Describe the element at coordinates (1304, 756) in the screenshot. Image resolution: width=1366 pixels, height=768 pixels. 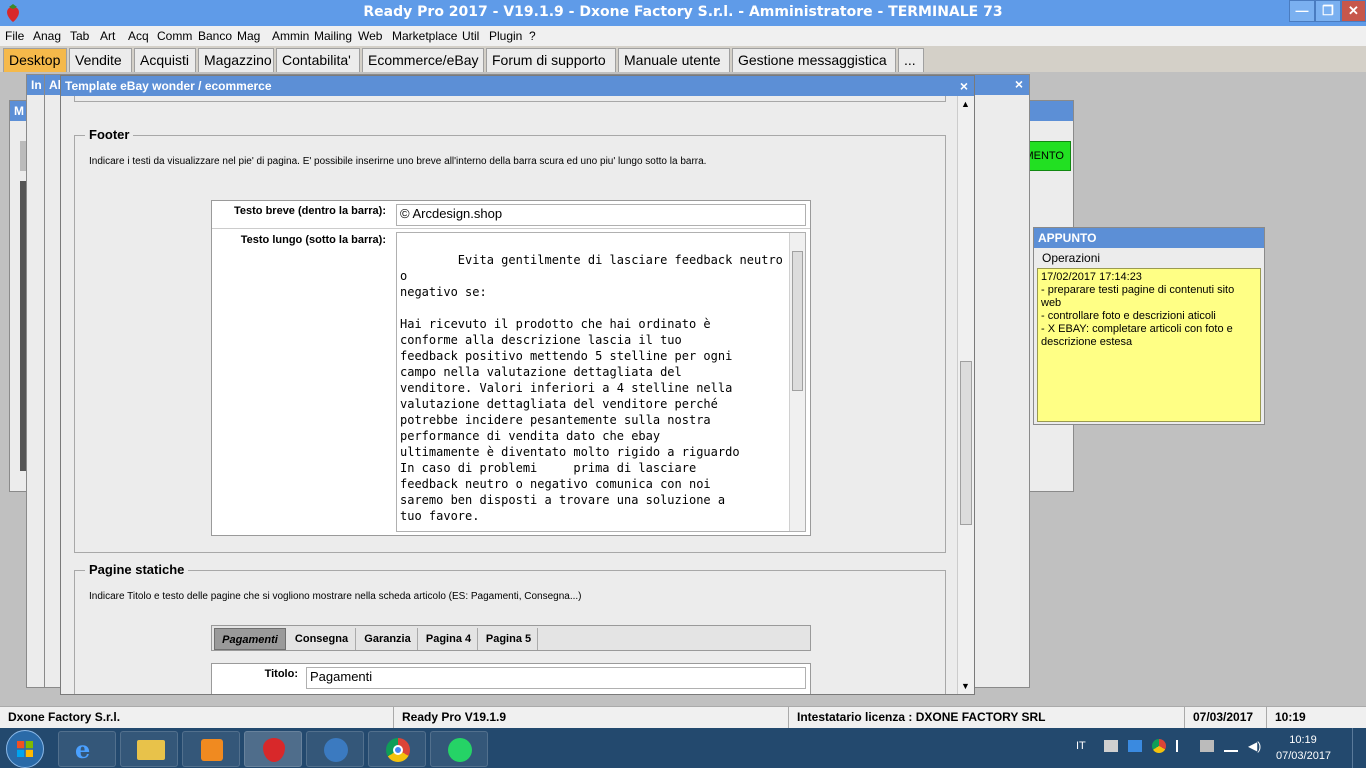
I see `clock-date: 07/03/2017` at that location.